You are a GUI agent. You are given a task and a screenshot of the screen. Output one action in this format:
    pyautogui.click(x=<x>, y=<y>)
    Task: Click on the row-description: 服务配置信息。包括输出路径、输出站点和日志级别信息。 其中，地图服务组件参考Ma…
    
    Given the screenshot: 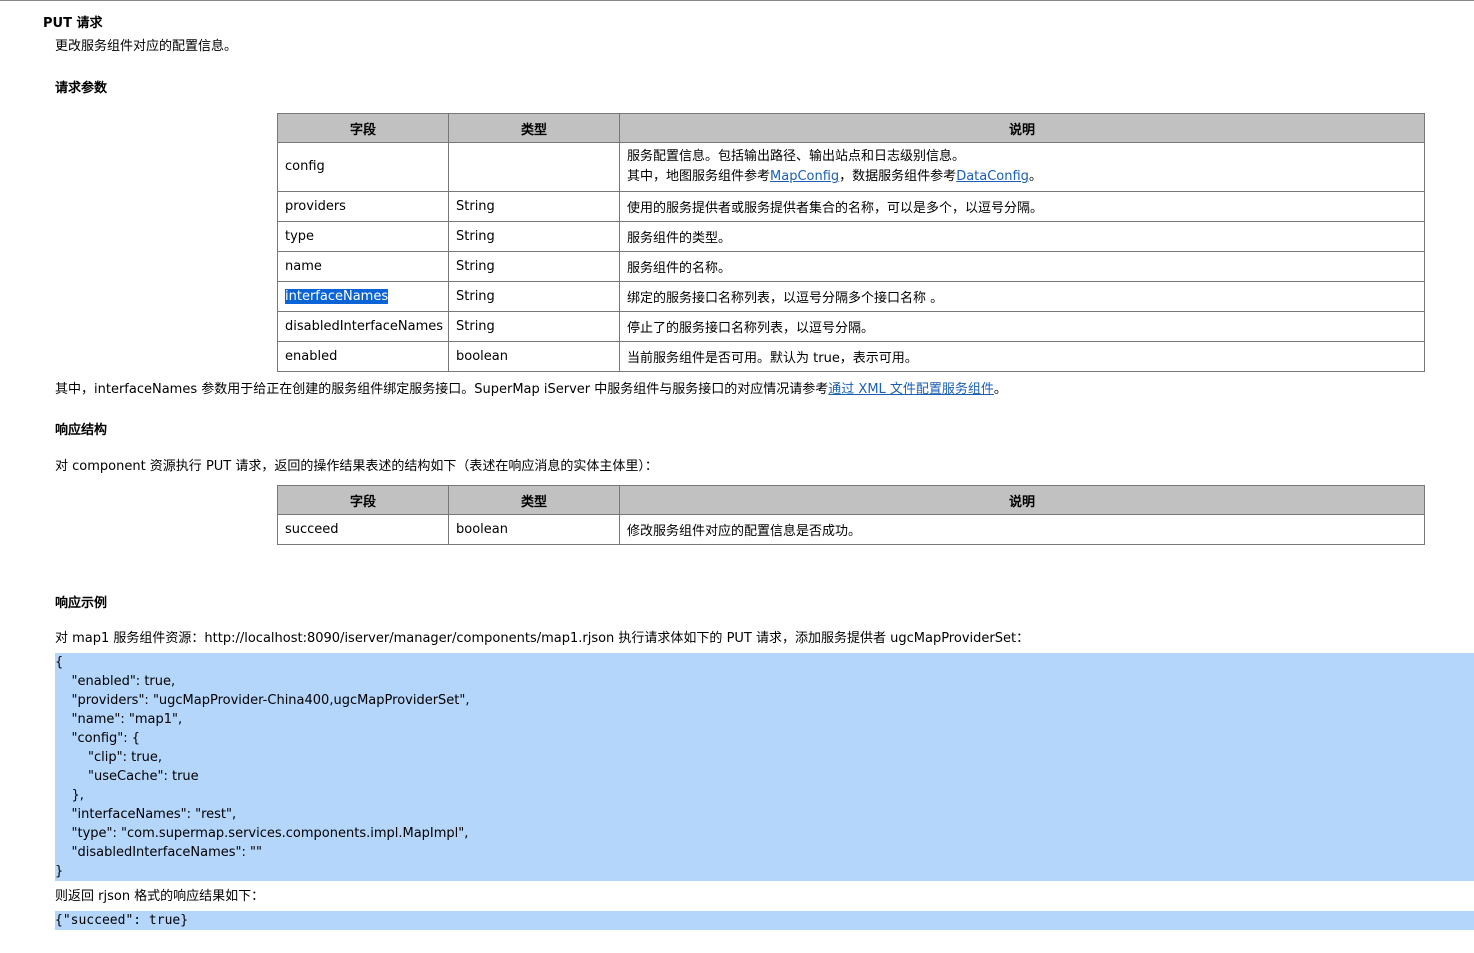 What is the action you would take?
    pyautogui.click(x=1022, y=167)
    